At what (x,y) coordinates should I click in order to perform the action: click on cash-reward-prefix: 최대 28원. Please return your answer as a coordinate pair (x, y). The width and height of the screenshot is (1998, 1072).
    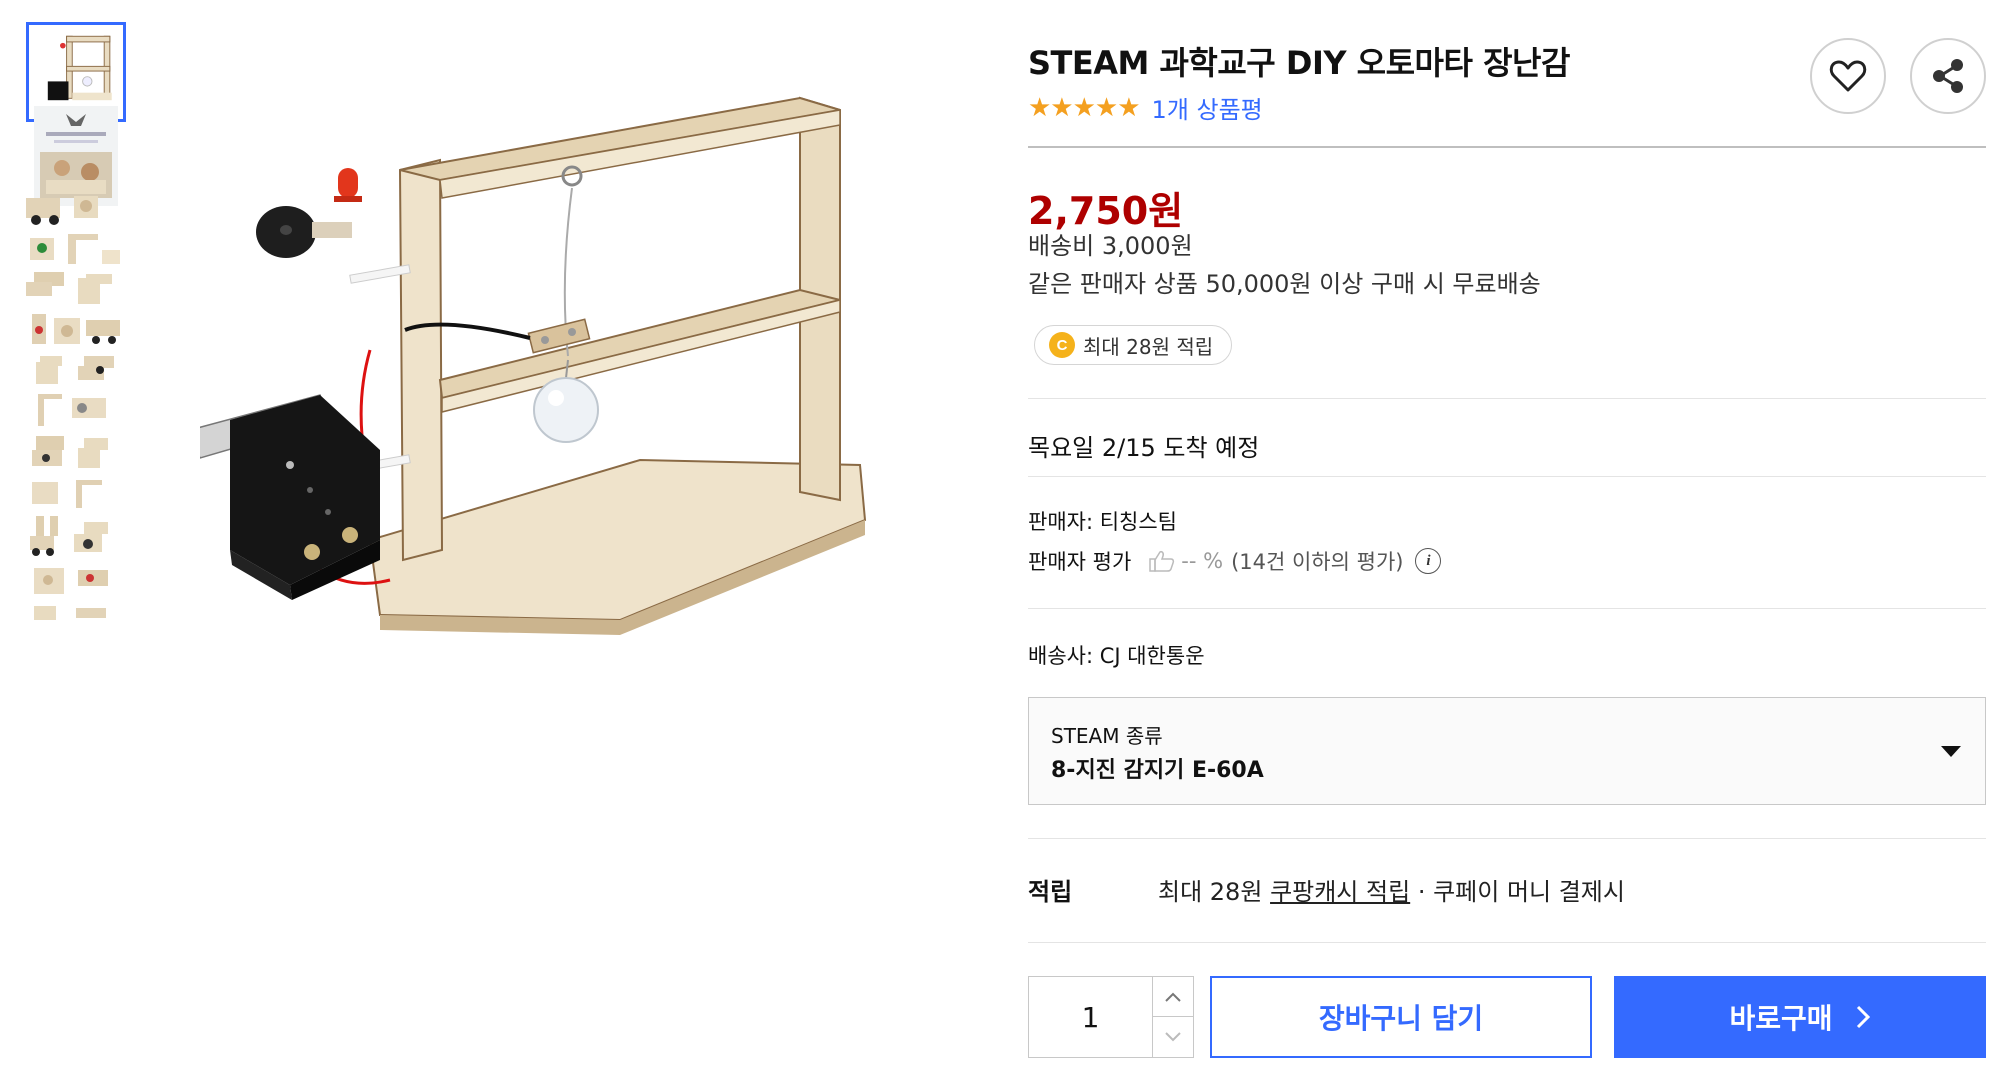
    Looking at the image, I should click on (1210, 892).